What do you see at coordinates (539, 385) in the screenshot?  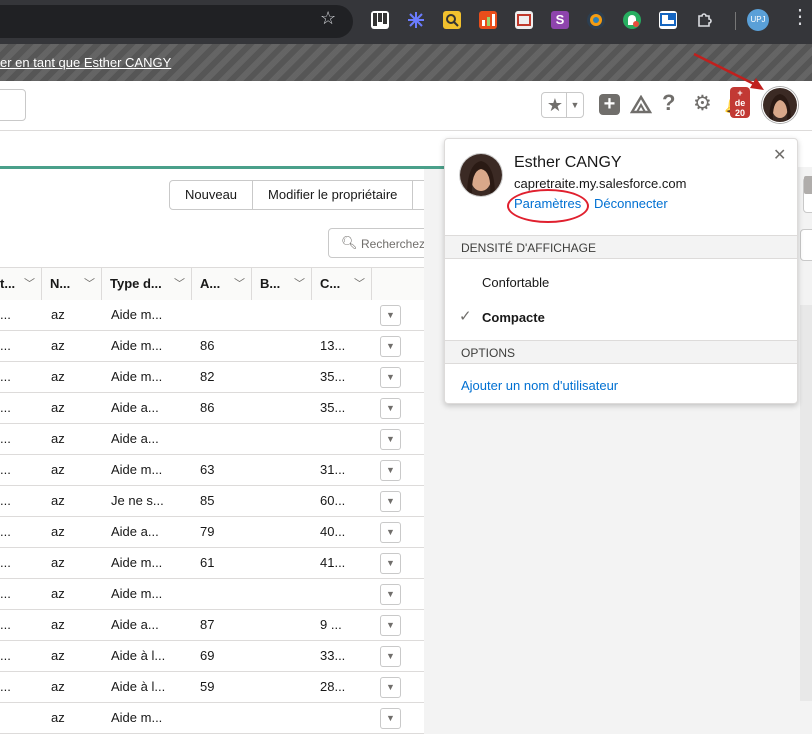 I see `add-username-link: Ajouter un nom d'utilisateur` at bounding box center [539, 385].